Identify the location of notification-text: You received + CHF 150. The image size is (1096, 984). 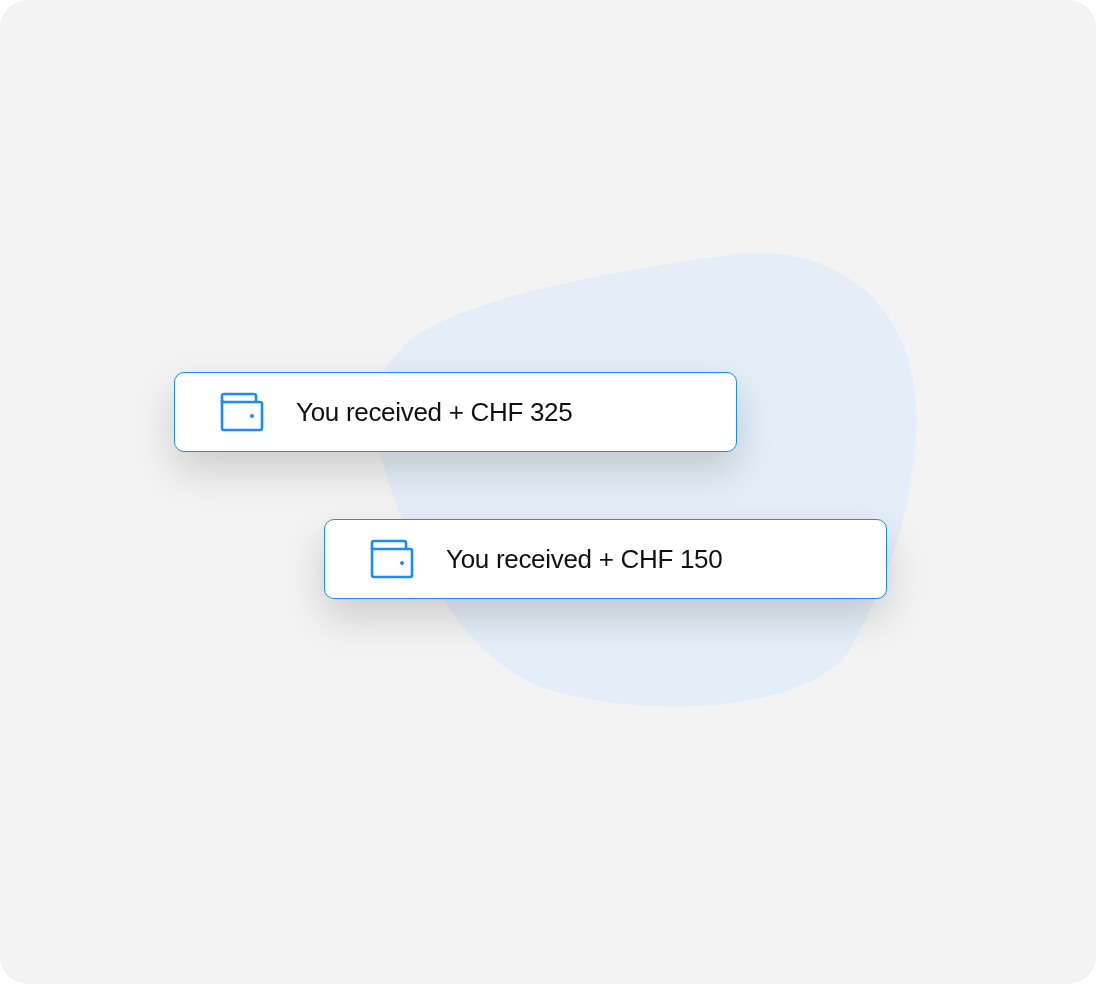
(584, 559).